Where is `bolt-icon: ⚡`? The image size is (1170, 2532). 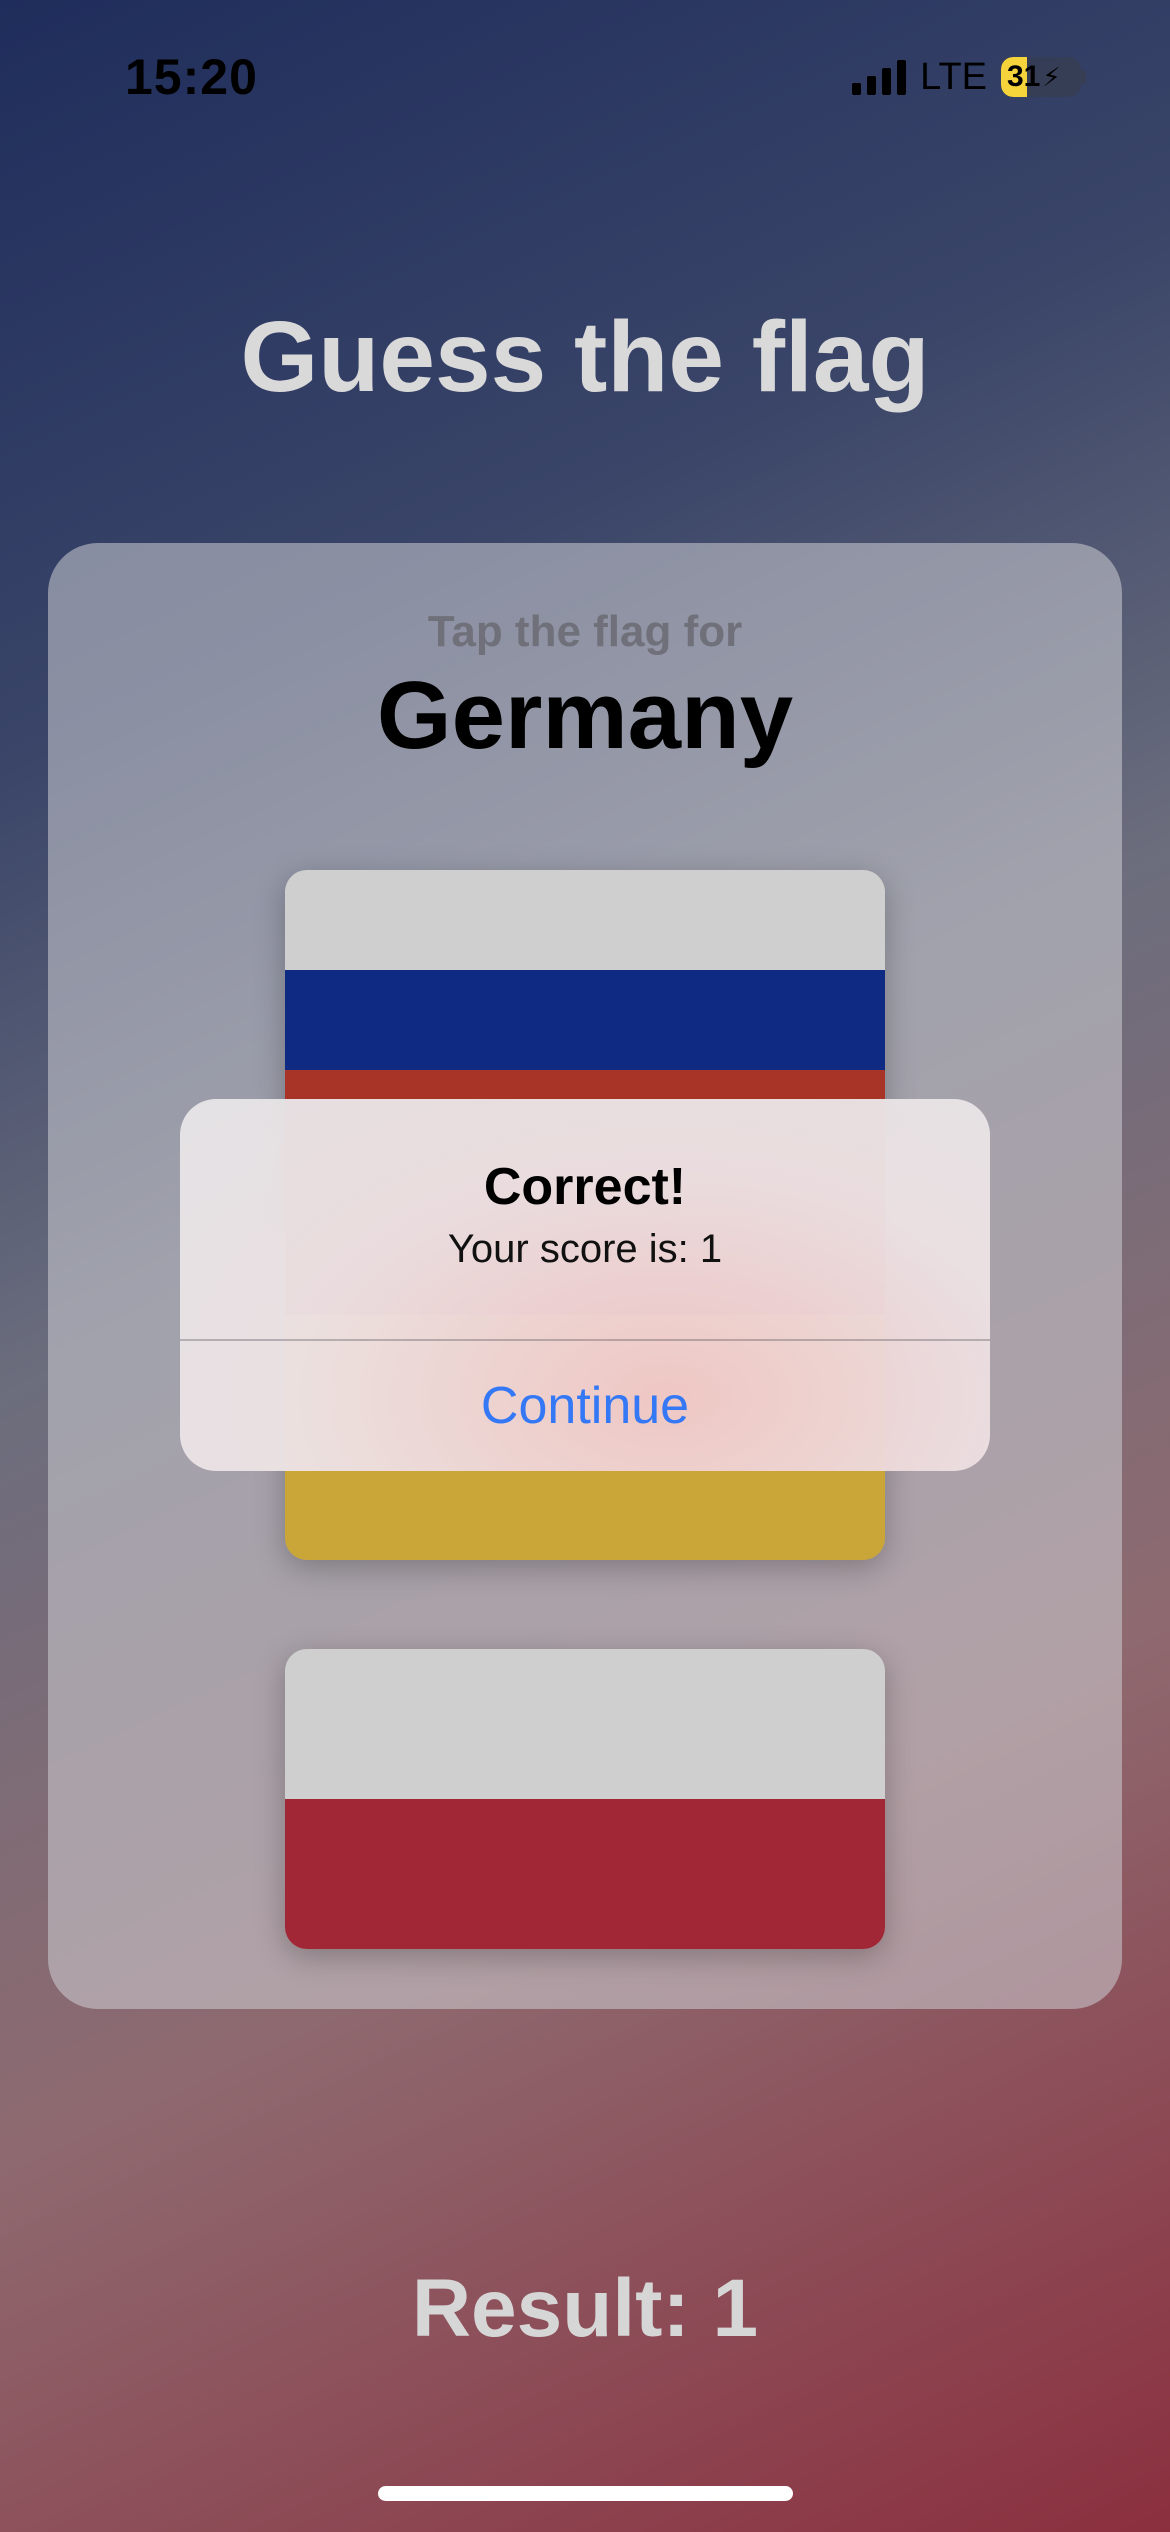 bolt-icon: ⚡ is located at coordinates (1051, 76).